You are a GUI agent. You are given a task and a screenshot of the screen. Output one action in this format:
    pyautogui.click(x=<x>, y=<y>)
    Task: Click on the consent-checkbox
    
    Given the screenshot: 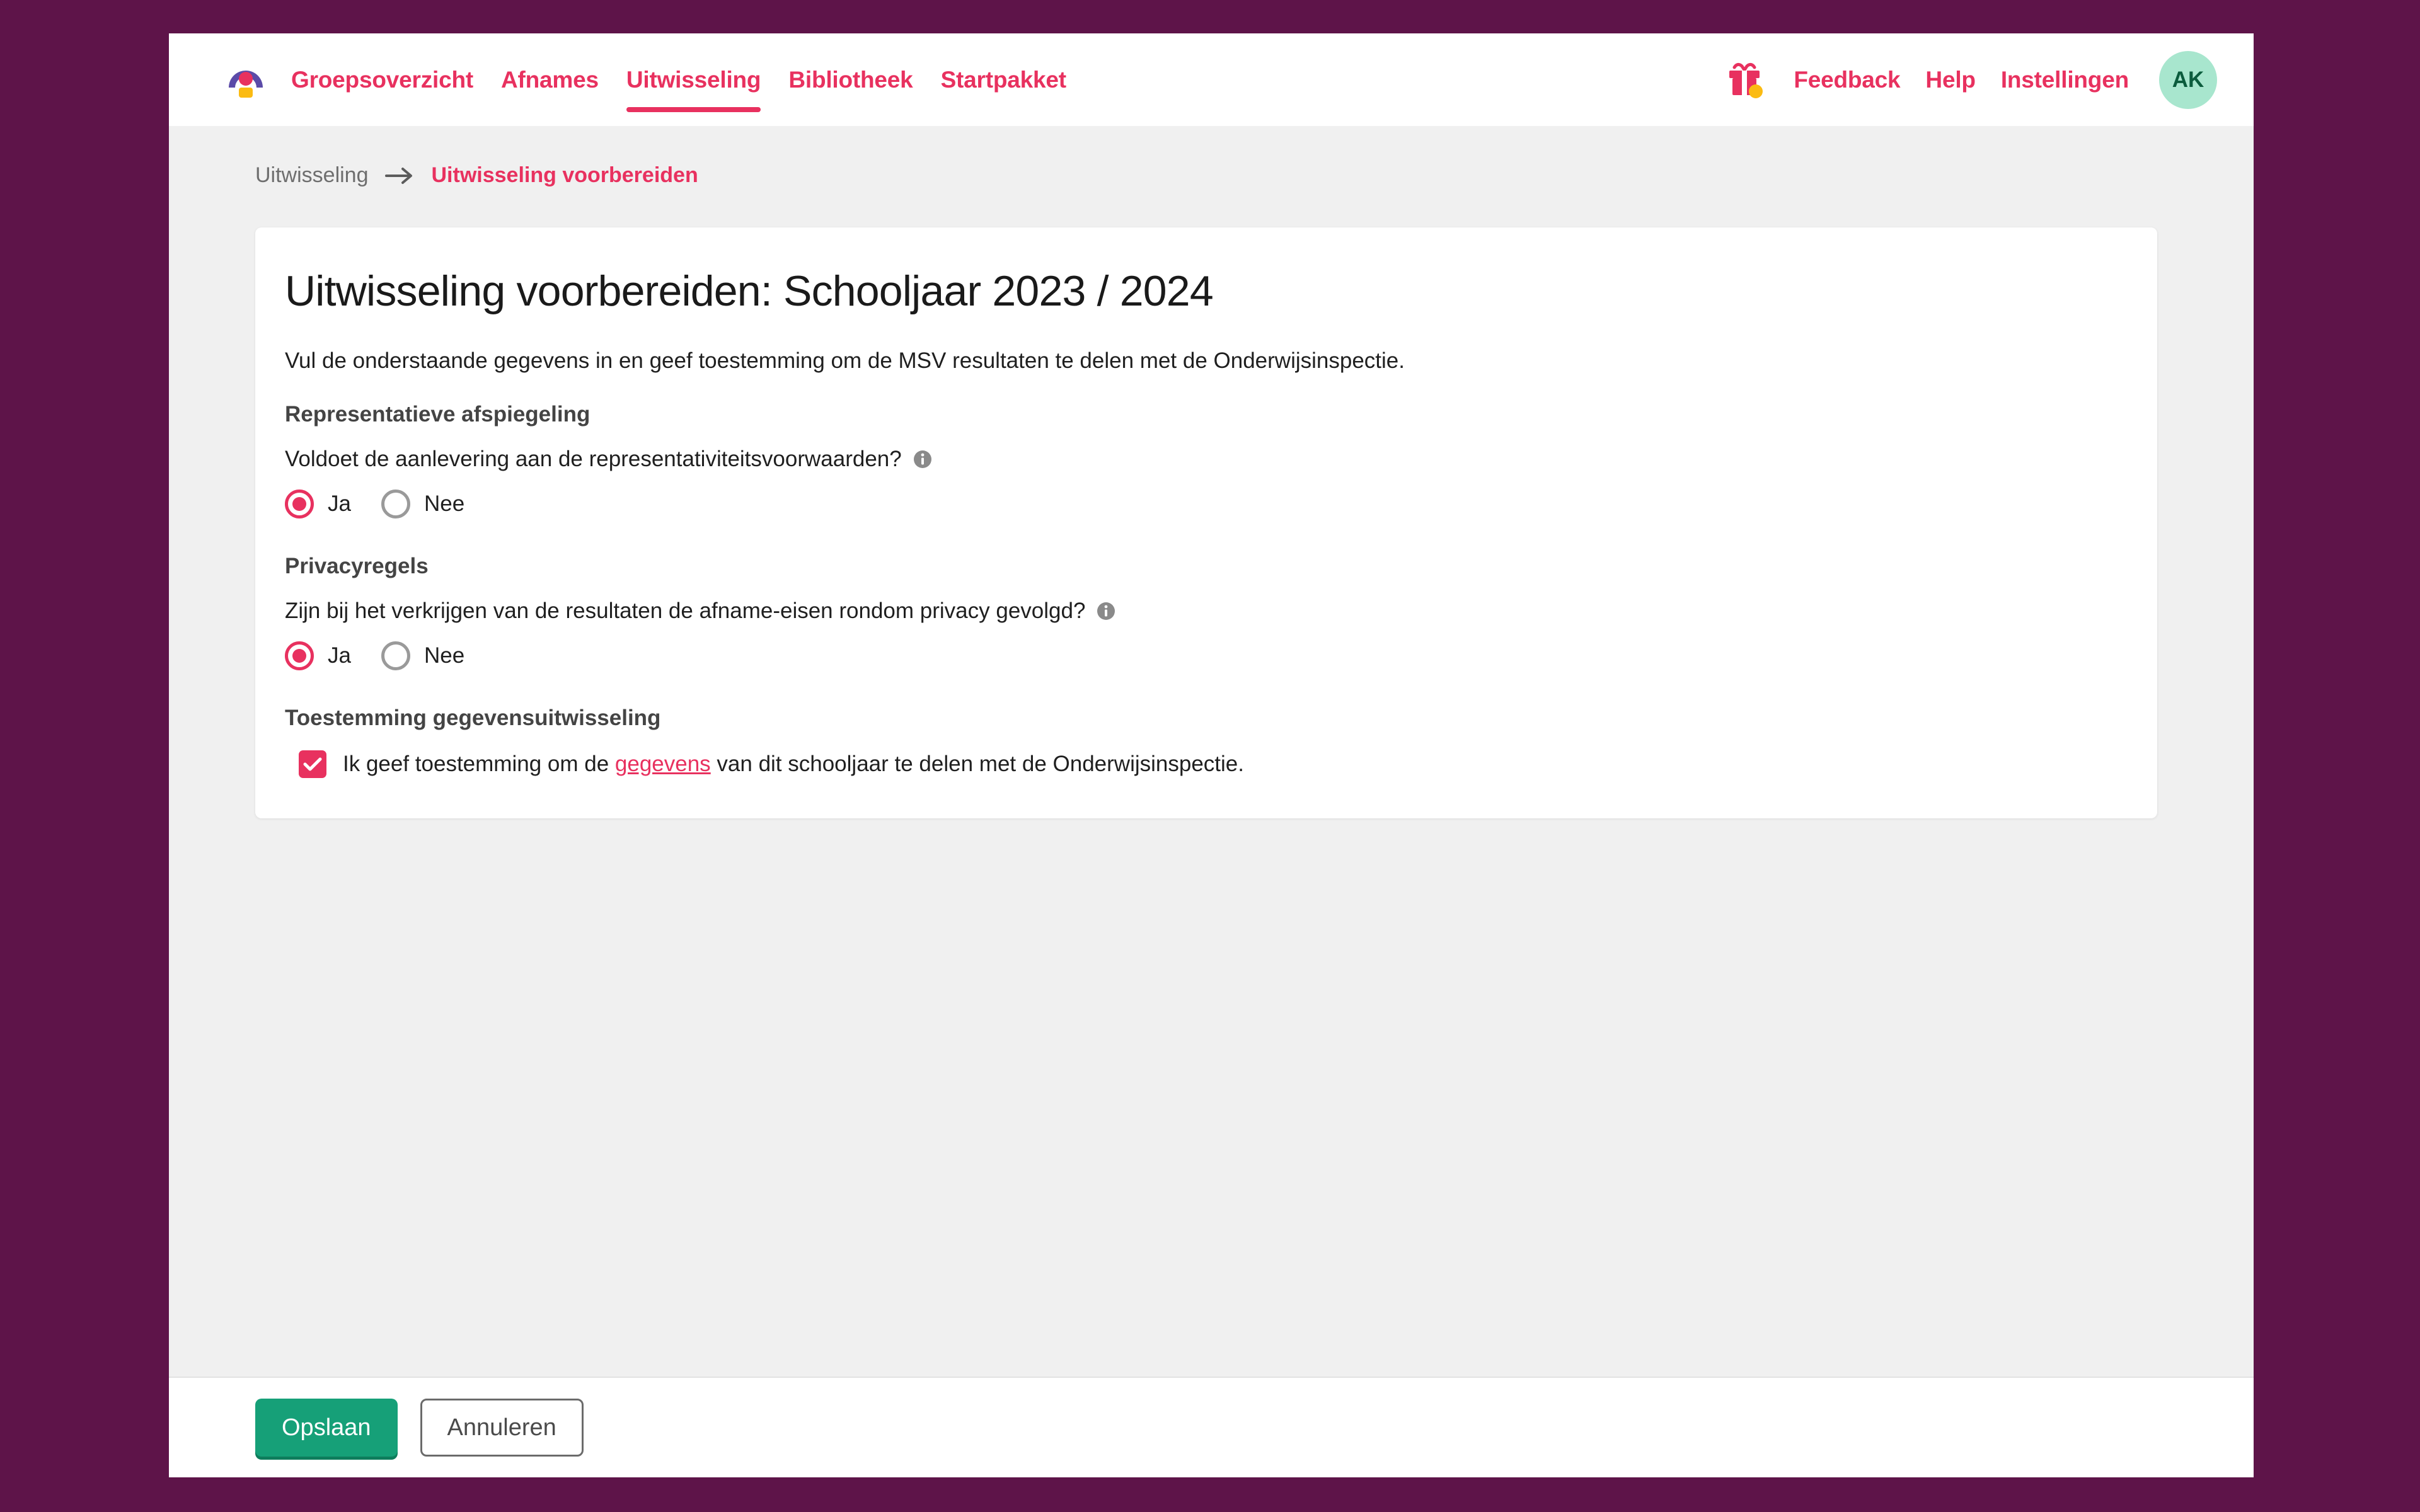 What is the action you would take?
    pyautogui.click(x=313, y=764)
    